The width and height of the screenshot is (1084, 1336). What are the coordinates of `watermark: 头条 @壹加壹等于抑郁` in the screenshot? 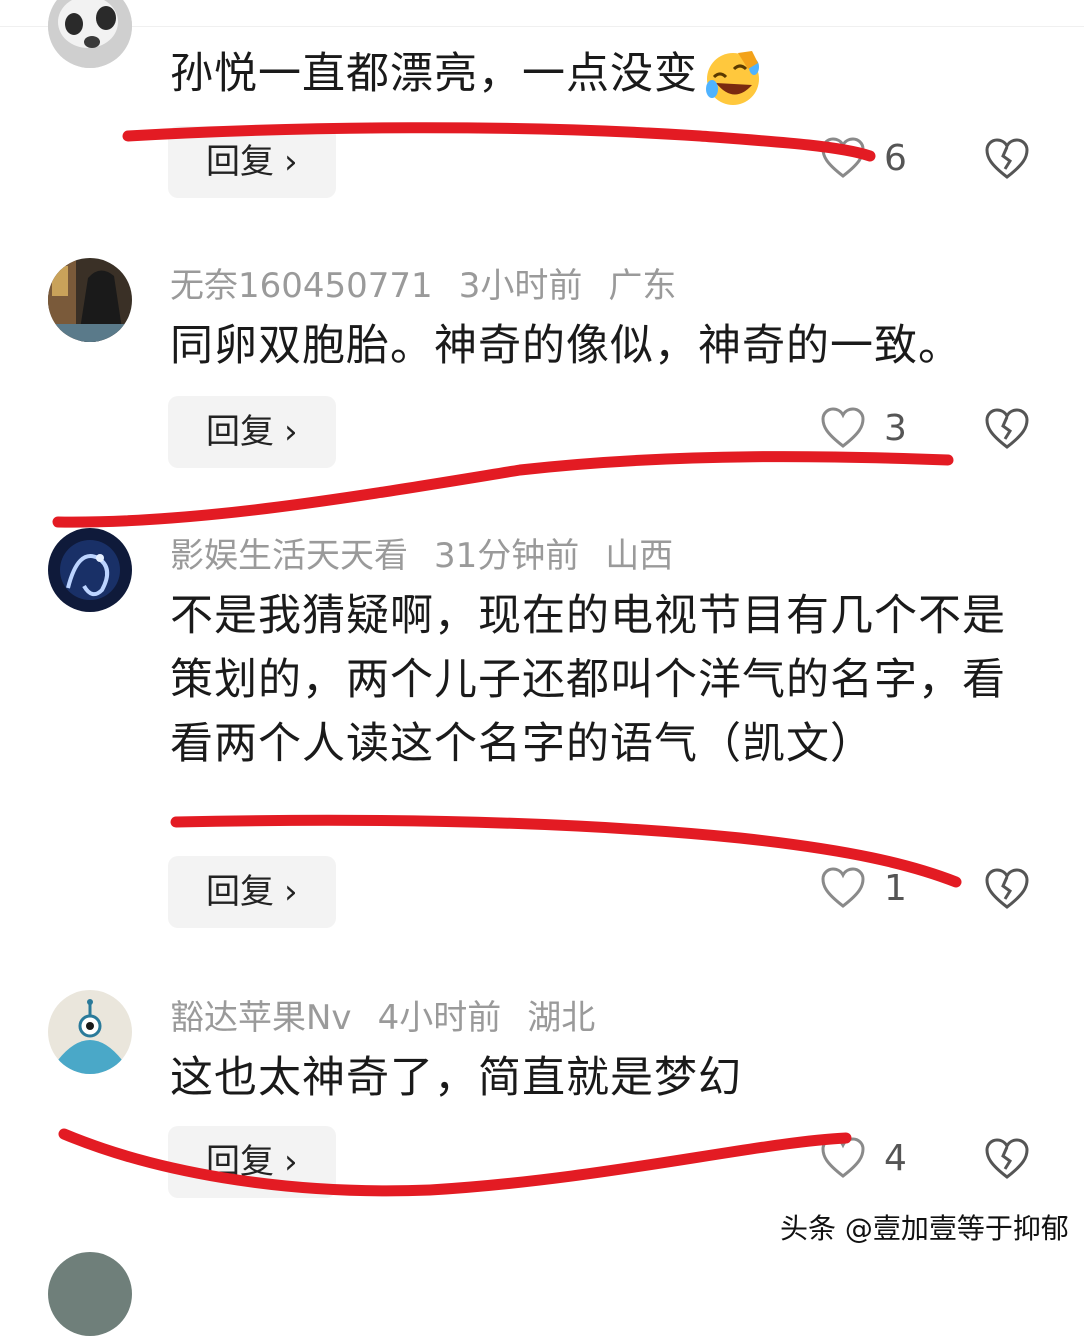 It's located at (920, 1224).